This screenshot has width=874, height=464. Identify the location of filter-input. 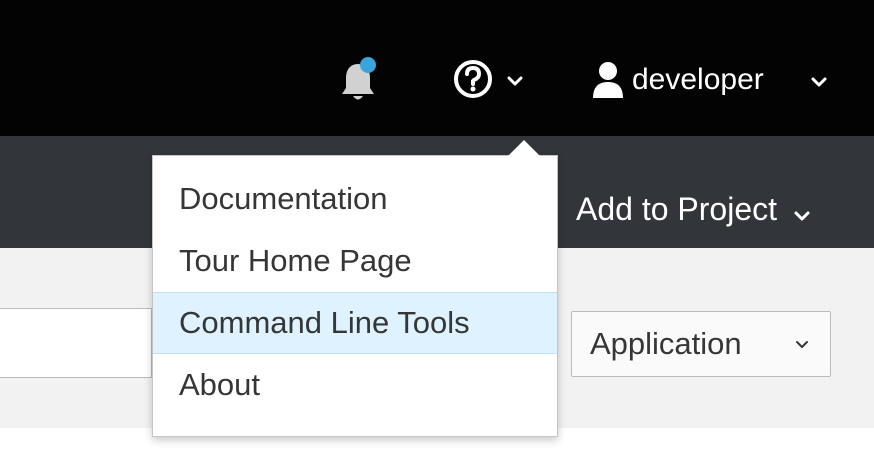
(76, 343).